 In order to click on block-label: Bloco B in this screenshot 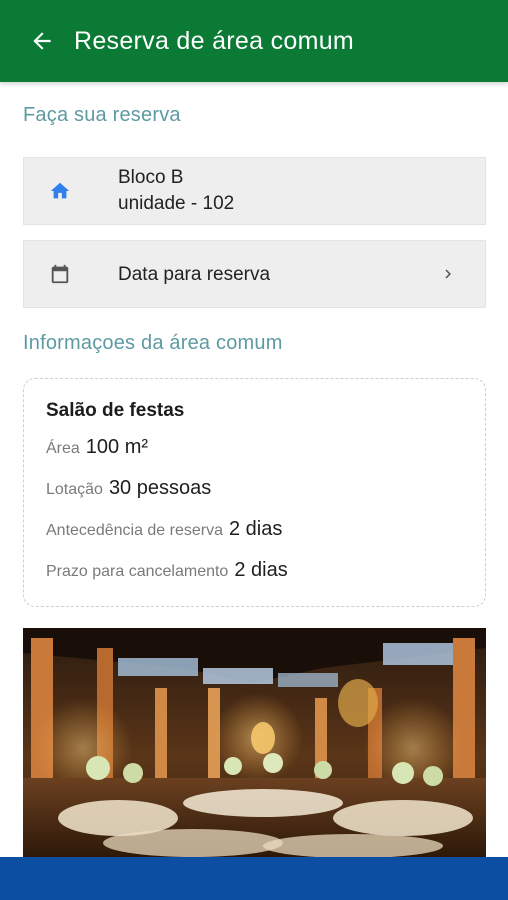, I will do `click(151, 177)`.